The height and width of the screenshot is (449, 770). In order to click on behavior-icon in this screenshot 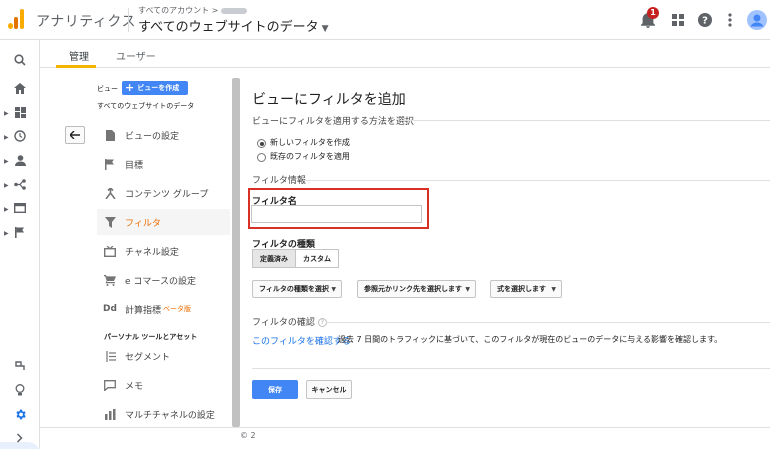, I will do `click(20, 208)`.